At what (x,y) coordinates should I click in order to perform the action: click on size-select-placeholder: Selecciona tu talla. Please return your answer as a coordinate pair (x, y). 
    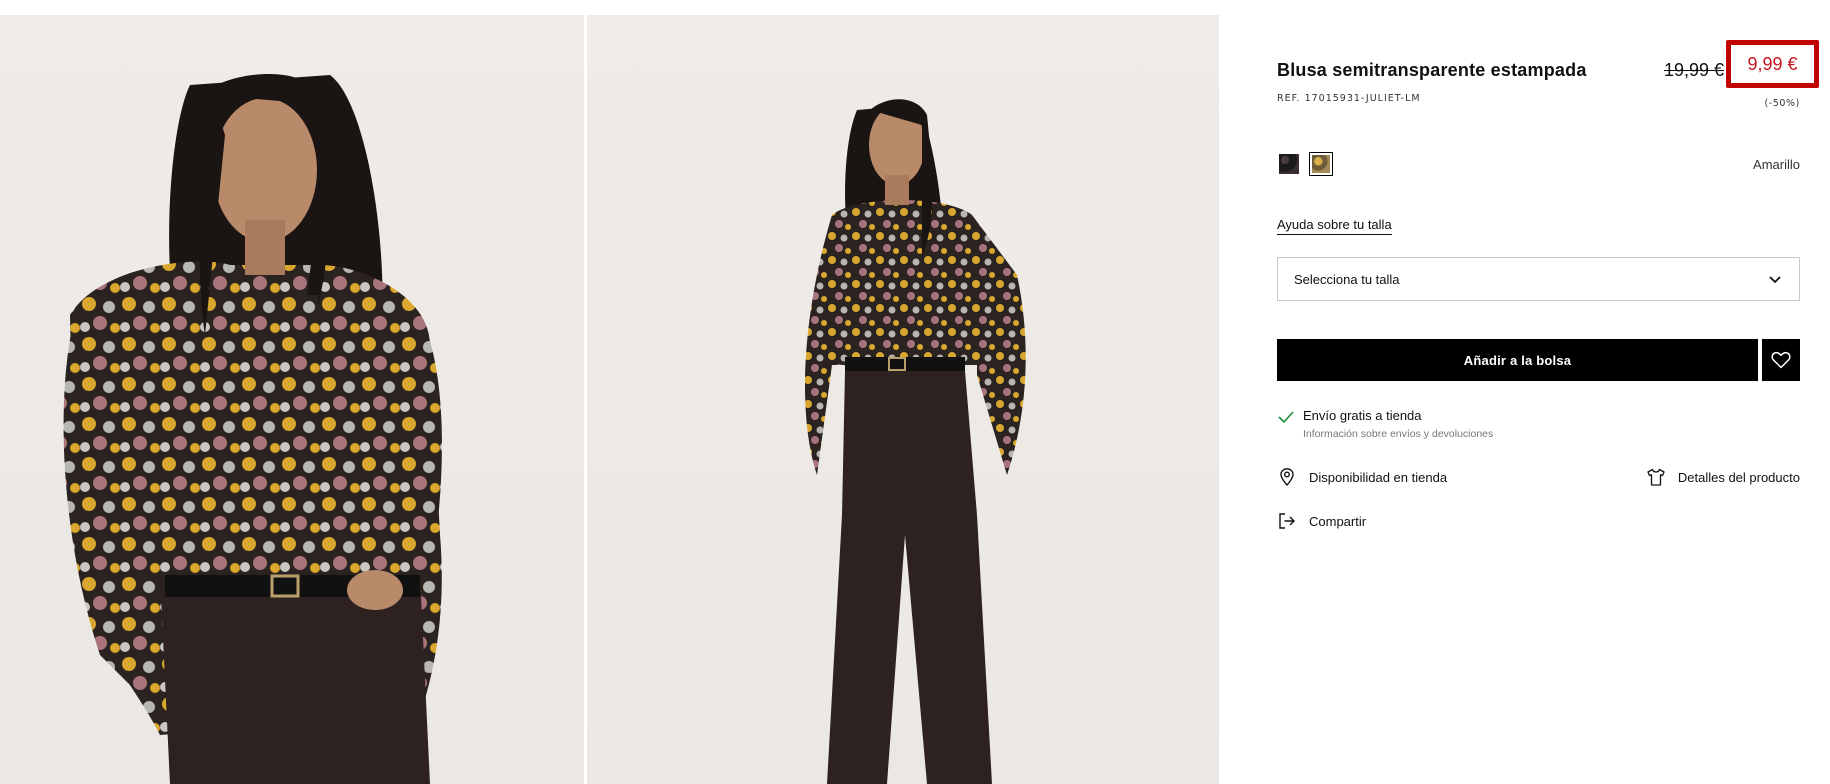
    Looking at the image, I should click on (1347, 279).